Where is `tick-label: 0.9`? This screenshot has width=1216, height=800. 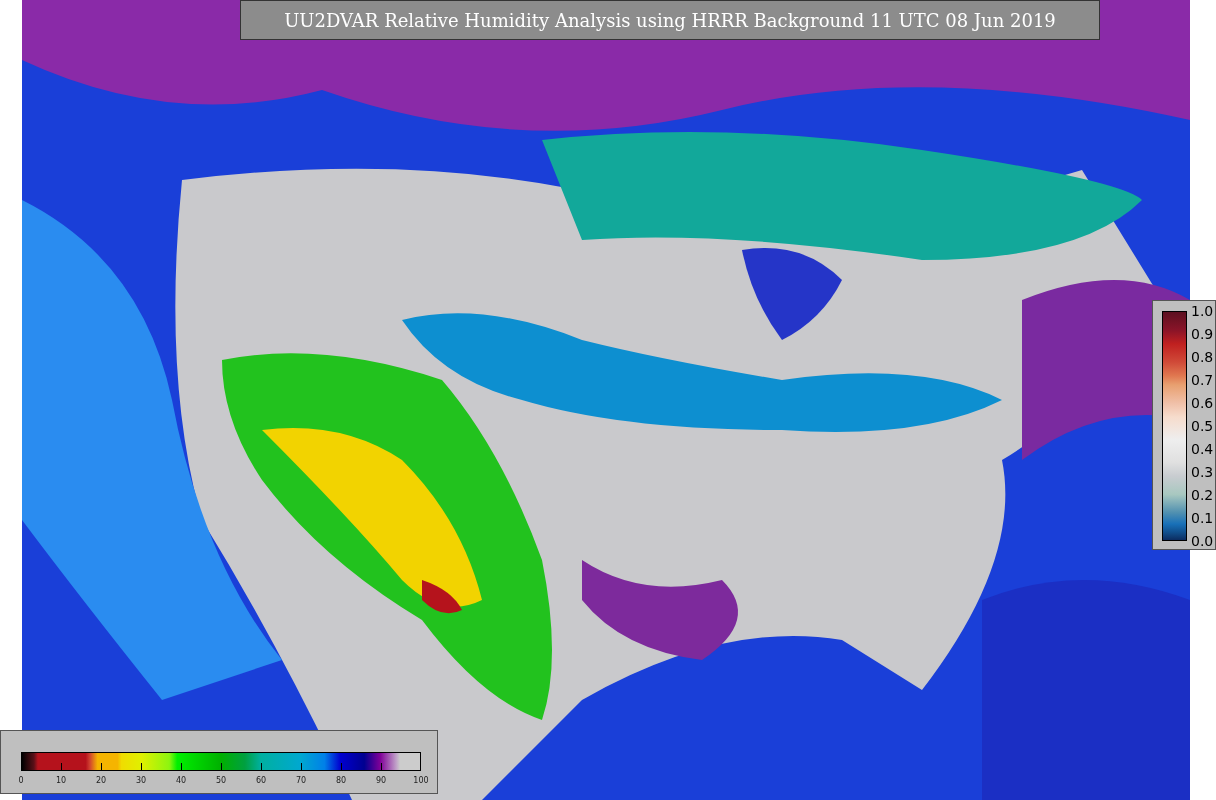 tick-label: 0.9 is located at coordinates (1202, 334).